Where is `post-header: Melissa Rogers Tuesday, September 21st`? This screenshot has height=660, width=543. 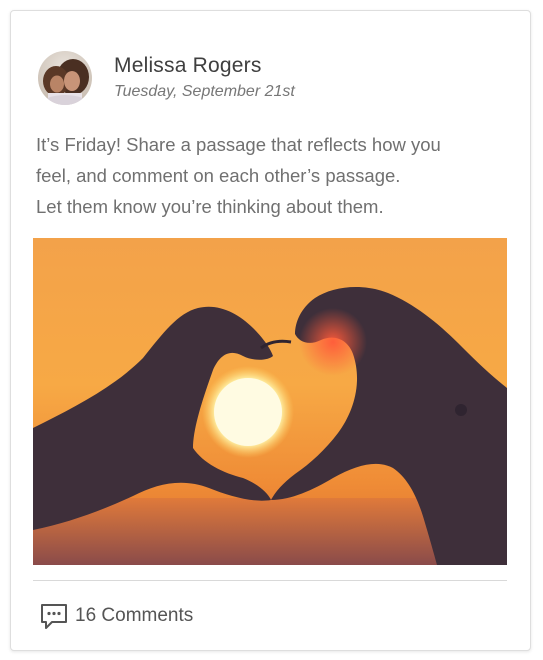
post-header: Melissa Rogers Tuesday, September 21st is located at coordinates (166, 78).